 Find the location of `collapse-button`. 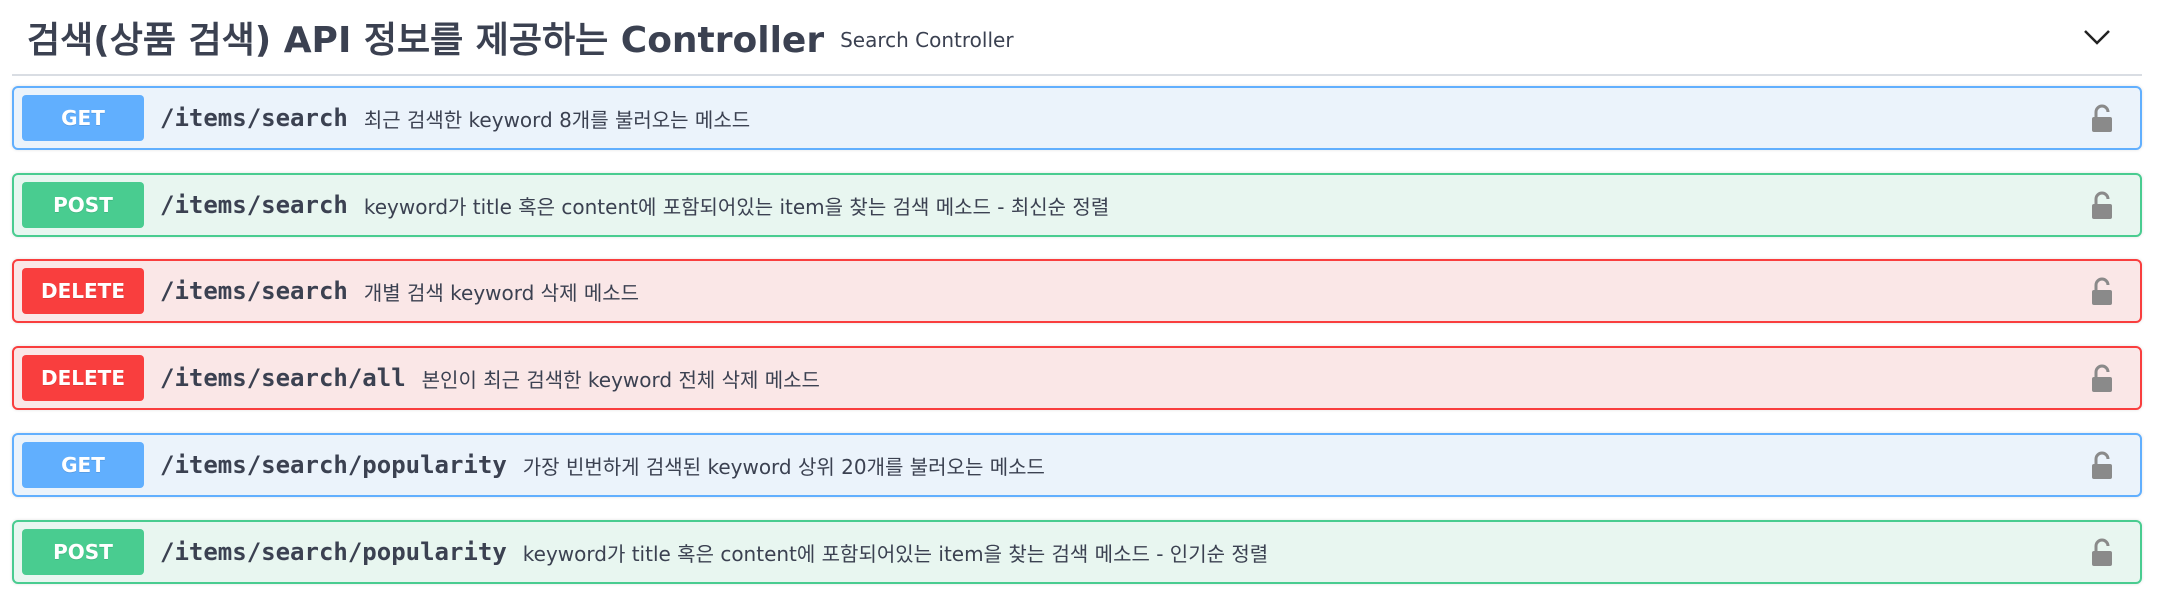

collapse-button is located at coordinates (2097, 37).